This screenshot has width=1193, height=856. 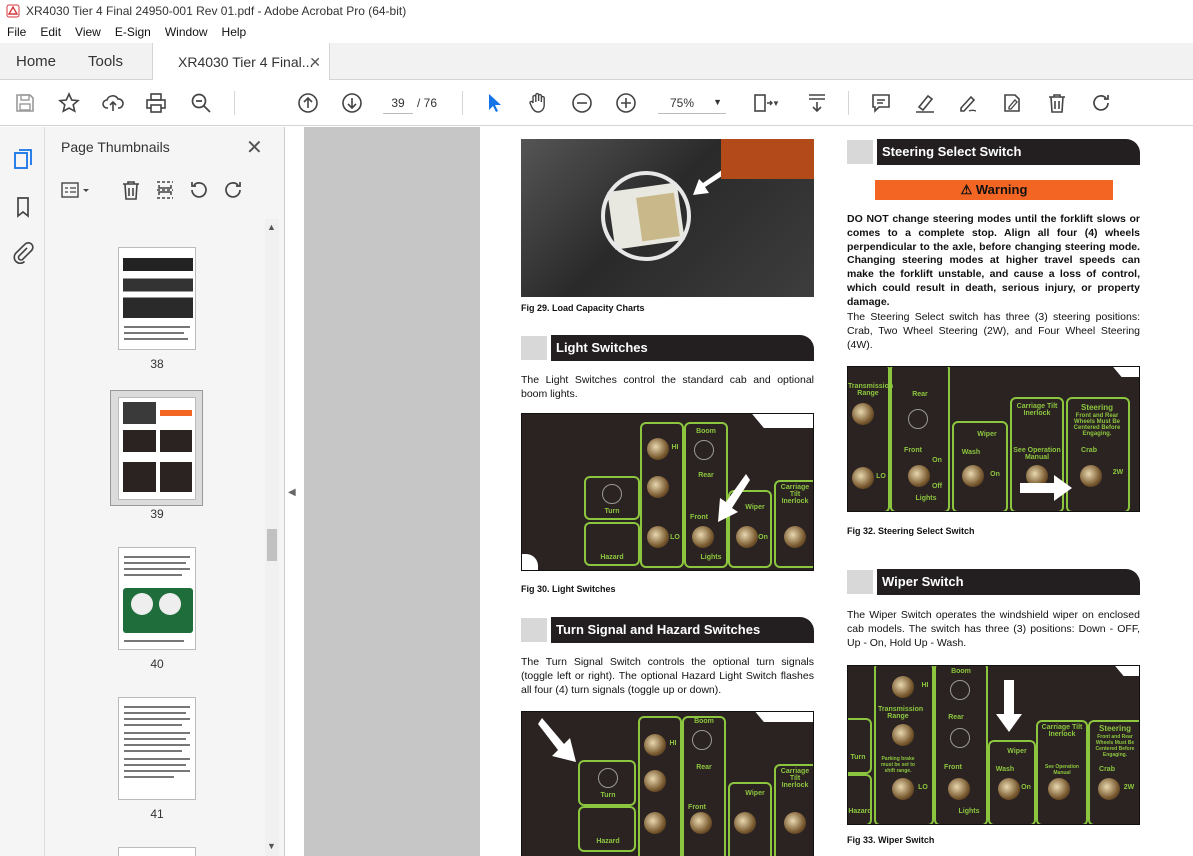 I want to click on scroll-down-icon: ▼, so click(x=271, y=846).